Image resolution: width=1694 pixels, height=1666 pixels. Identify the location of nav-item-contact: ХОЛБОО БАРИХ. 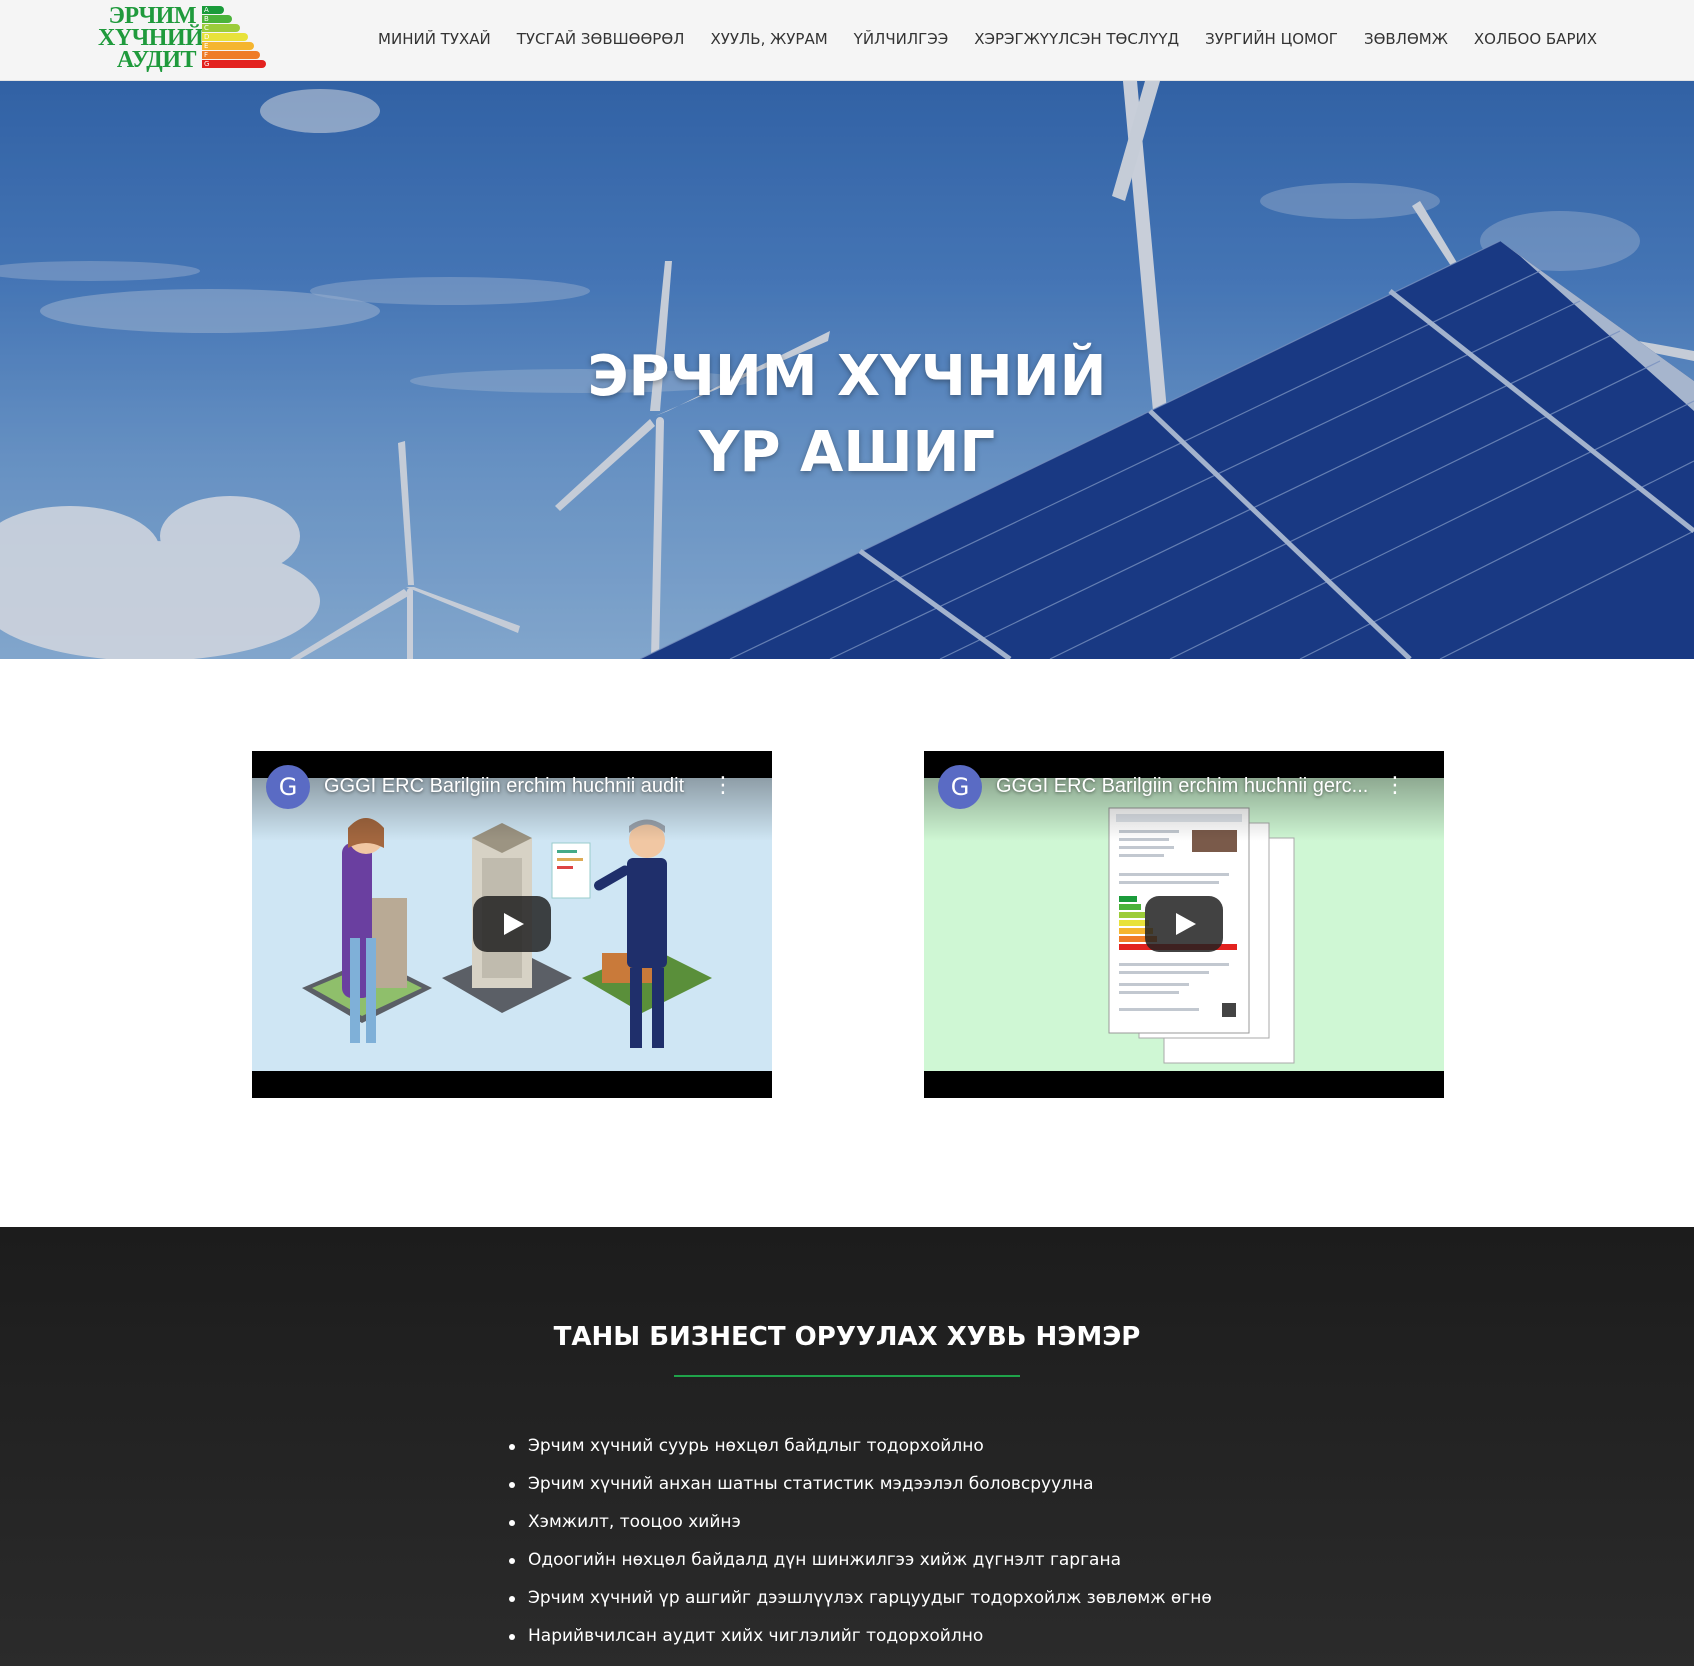
(1535, 39).